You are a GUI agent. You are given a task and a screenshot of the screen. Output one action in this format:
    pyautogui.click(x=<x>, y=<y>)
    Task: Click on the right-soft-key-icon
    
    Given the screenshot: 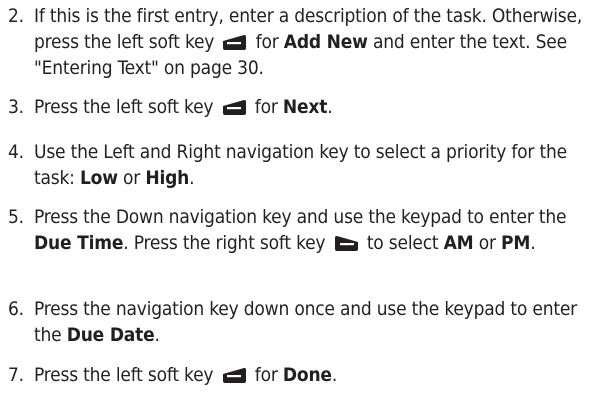 What is the action you would take?
    pyautogui.click(x=346, y=243)
    